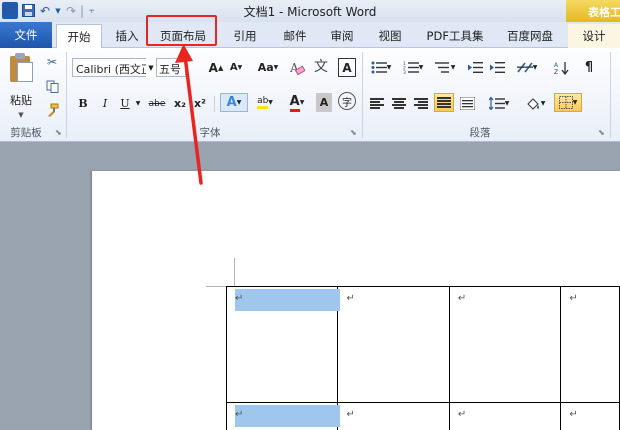 The height and width of the screenshot is (430, 620). I want to click on tab-design: 设计, so click(594, 36).